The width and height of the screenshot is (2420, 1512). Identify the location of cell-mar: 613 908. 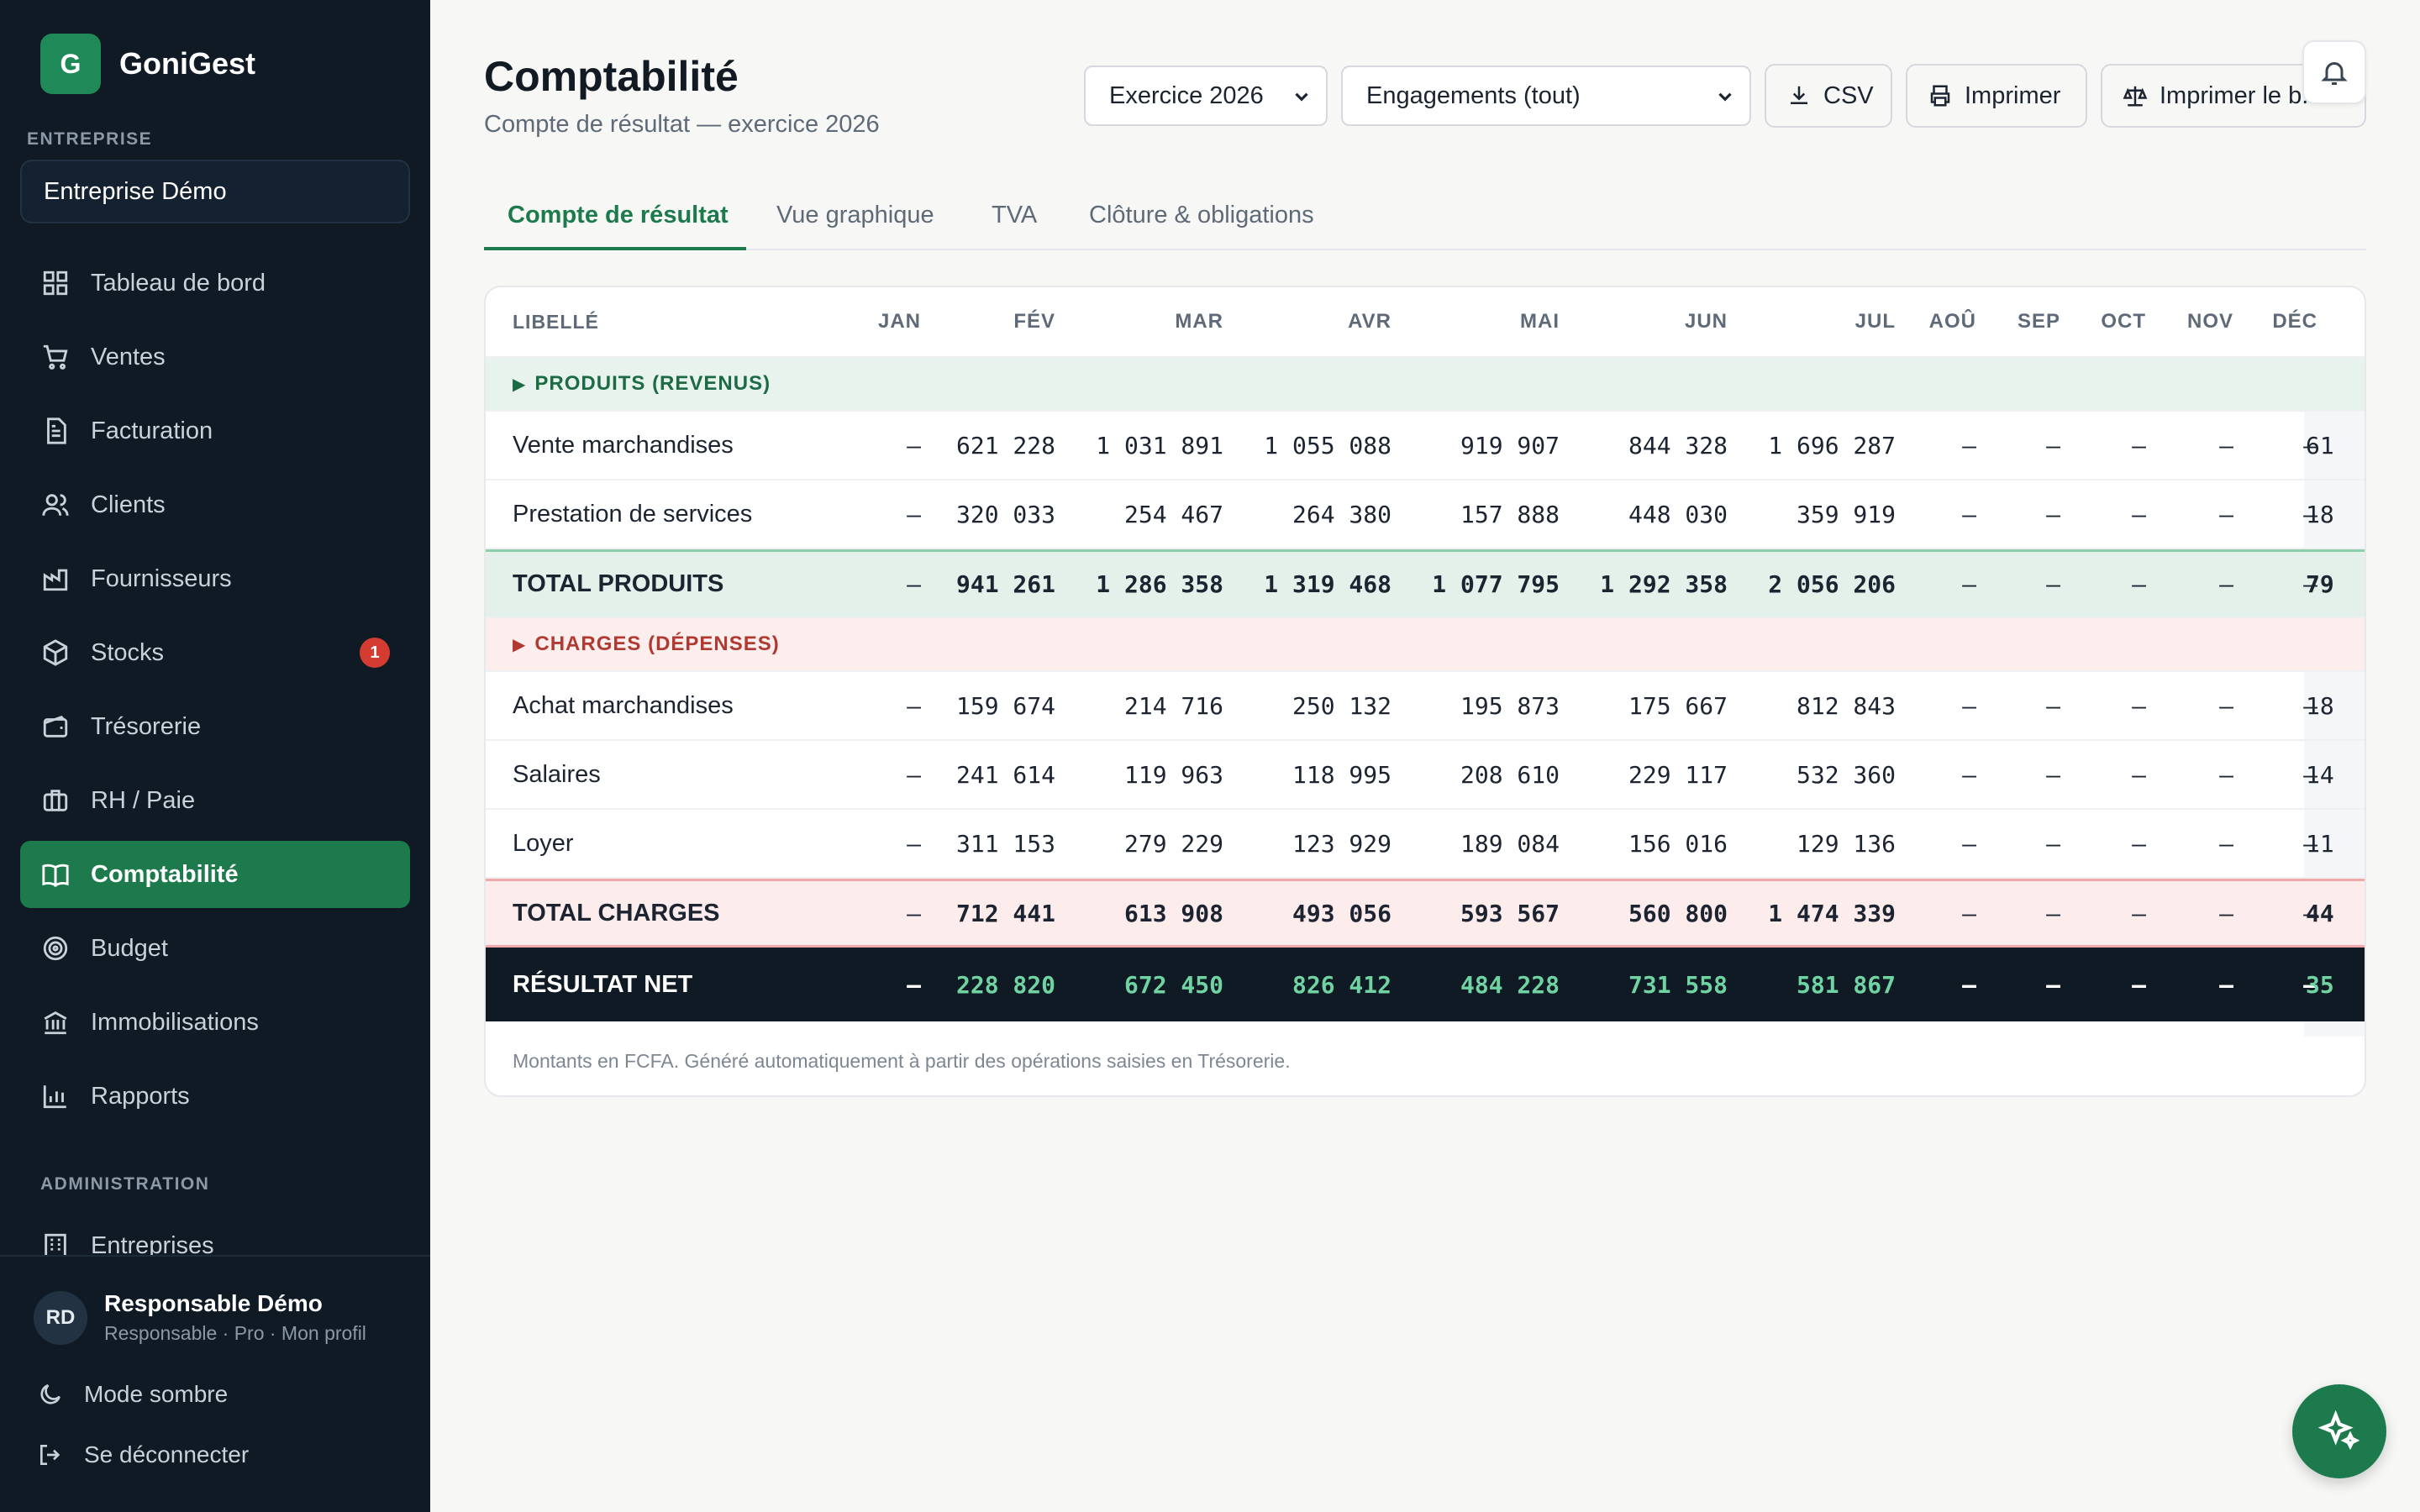
(1173, 913).